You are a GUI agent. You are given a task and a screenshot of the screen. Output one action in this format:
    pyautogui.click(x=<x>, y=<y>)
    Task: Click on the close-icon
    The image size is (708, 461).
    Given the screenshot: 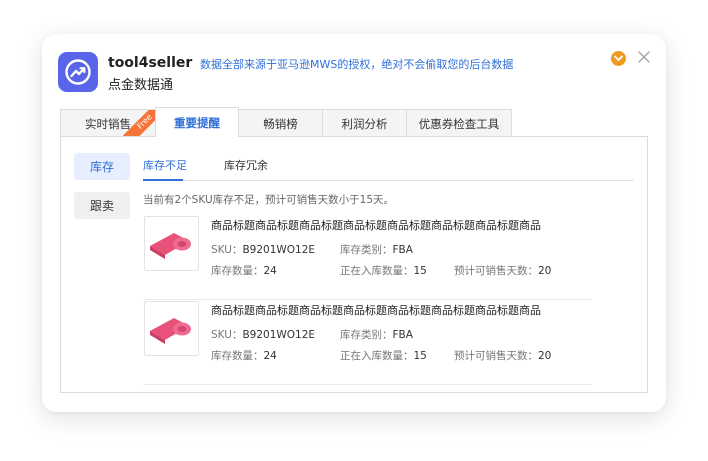 What is the action you would take?
    pyautogui.click(x=644, y=57)
    